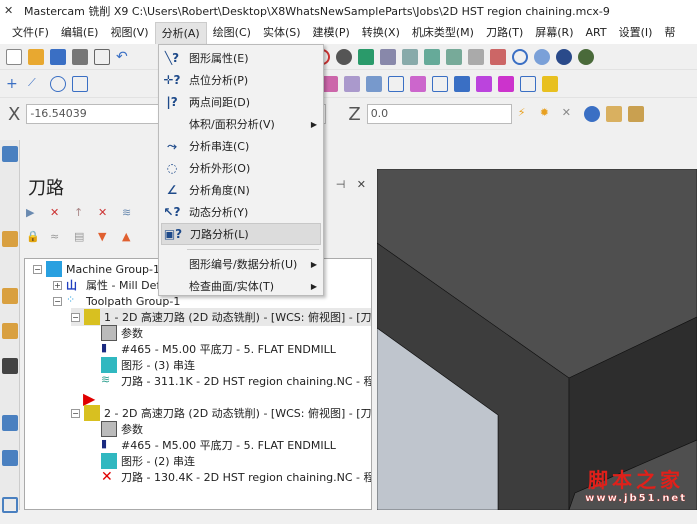 This screenshot has height=524, width=697. I want to click on open-file-icon, so click(36, 56).